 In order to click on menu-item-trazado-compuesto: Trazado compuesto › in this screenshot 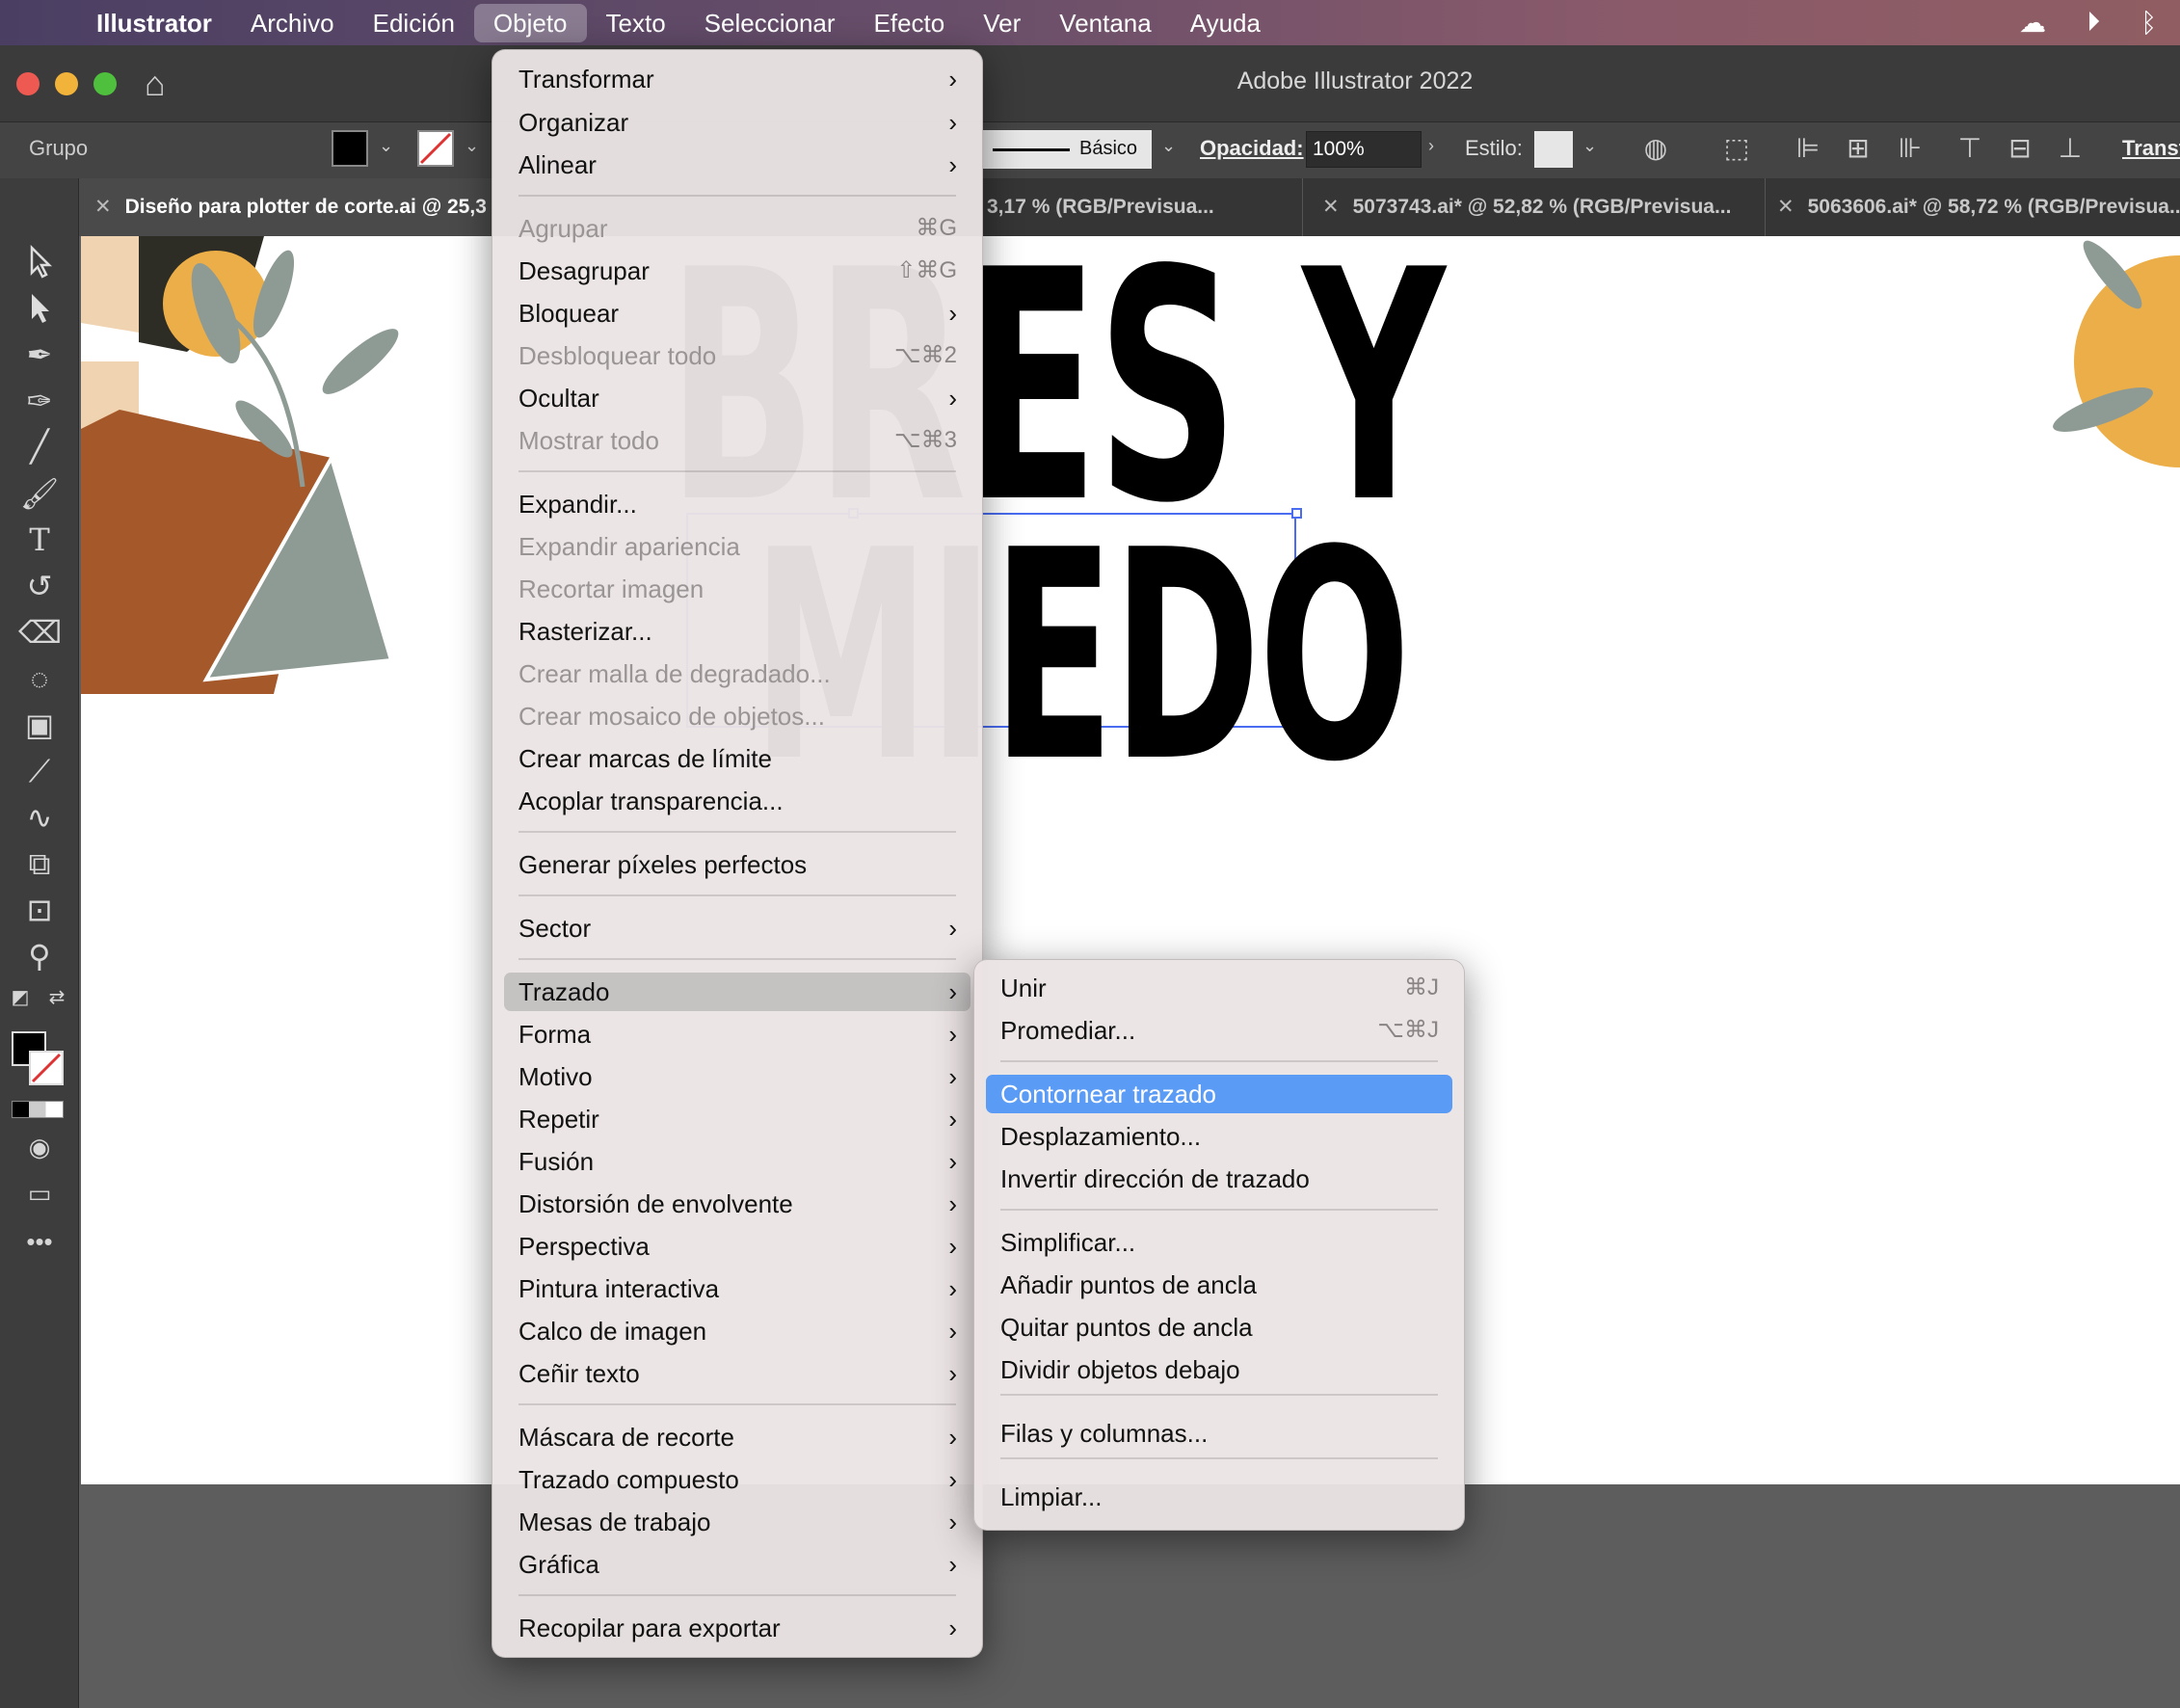, I will do `click(737, 1479)`.